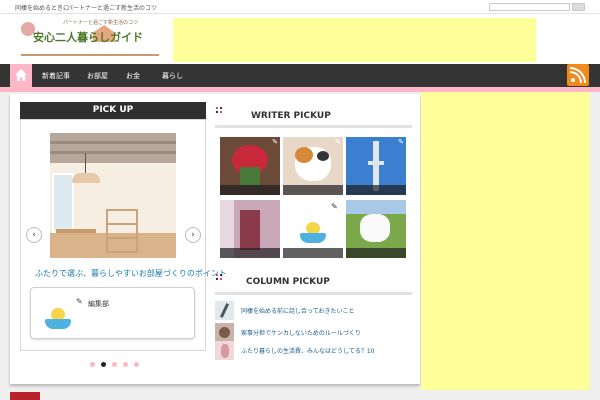  What do you see at coordinates (354, 40) in the screenshot?
I see `header-ad-banner` at bounding box center [354, 40].